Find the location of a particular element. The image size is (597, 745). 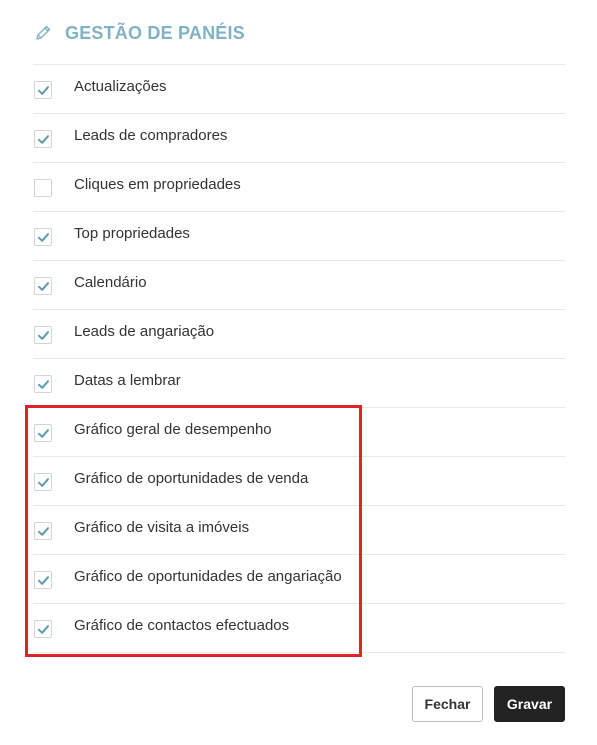

panel-item-label: Leads de compradores is located at coordinates (151, 135).